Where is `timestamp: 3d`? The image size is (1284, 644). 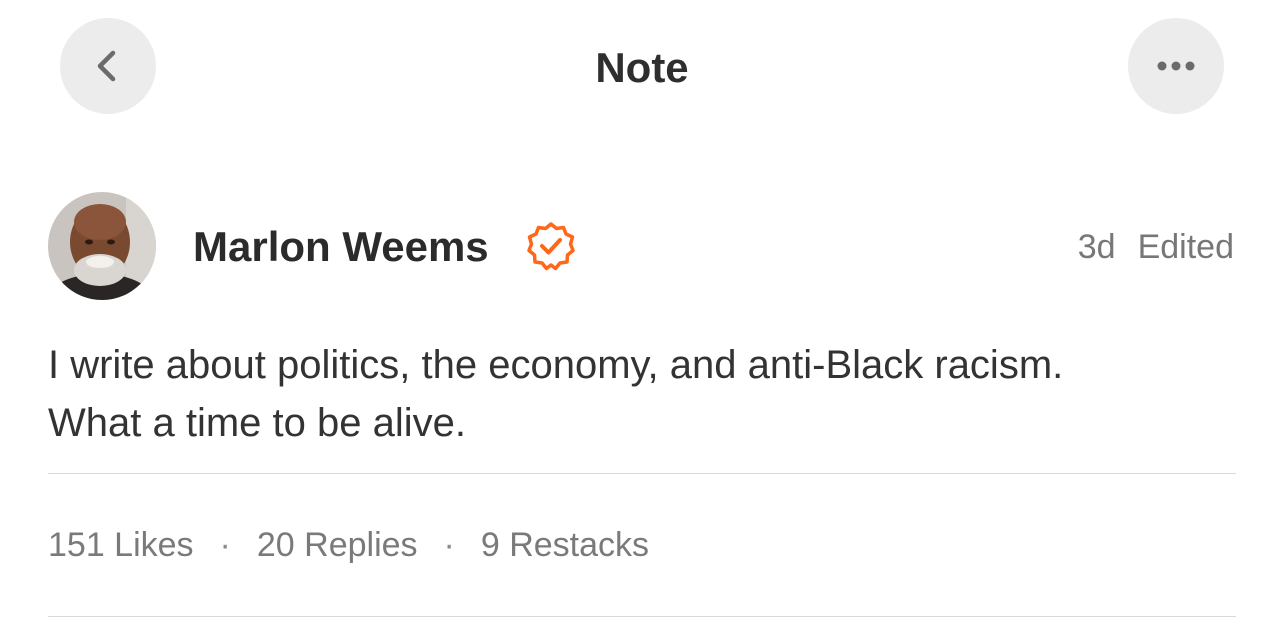
timestamp: 3d is located at coordinates (1096, 247).